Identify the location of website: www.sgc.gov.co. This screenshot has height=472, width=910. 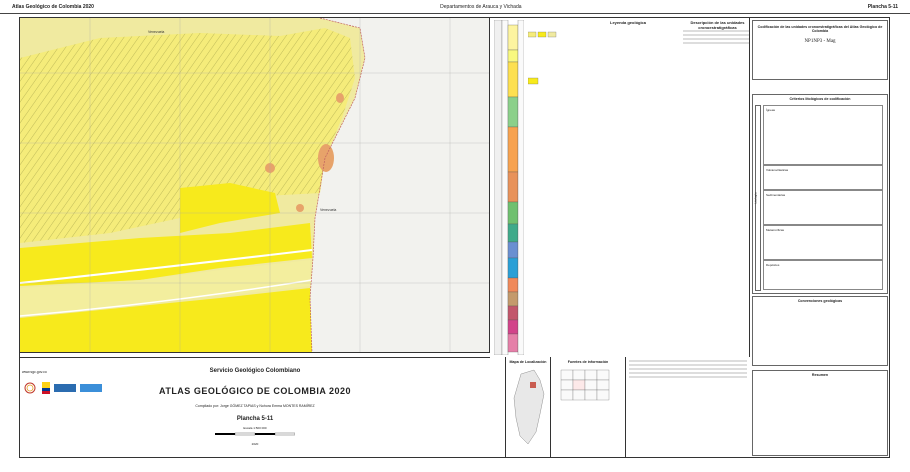
(34, 372).